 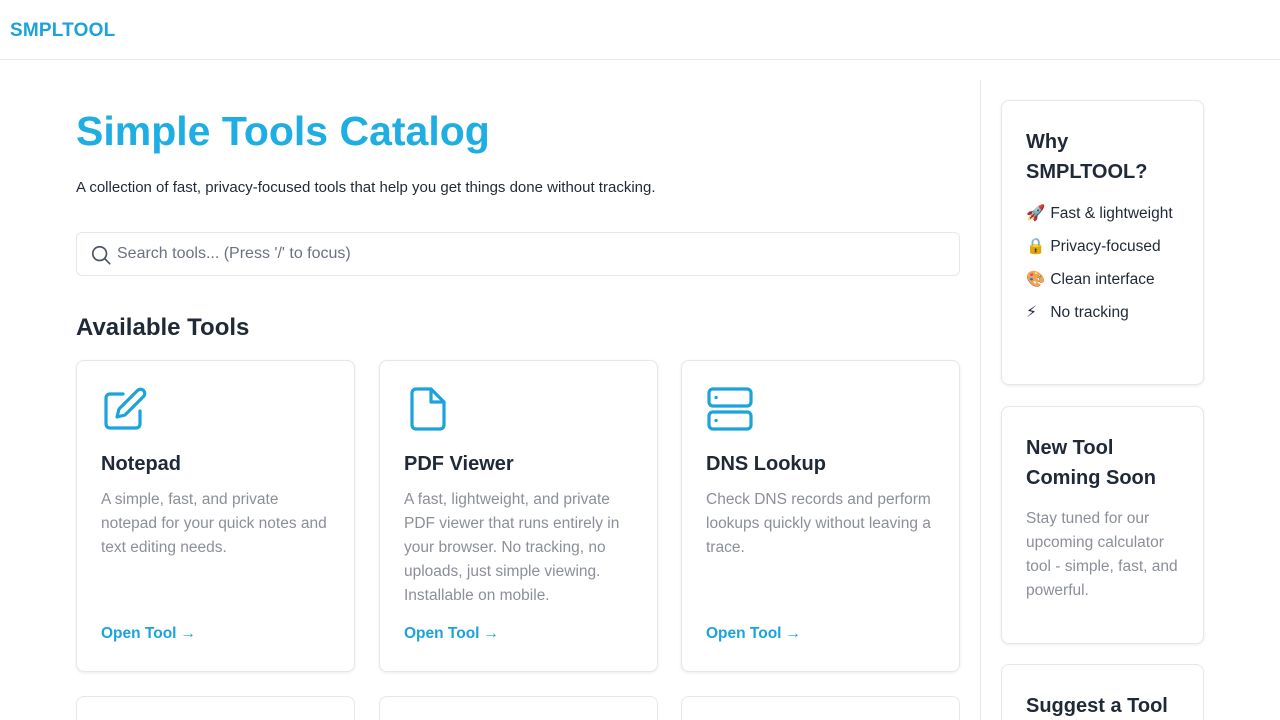 What do you see at coordinates (459, 464) in the screenshot?
I see `tool-card-title: PDF Viewer` at bounding box center [459, 464].